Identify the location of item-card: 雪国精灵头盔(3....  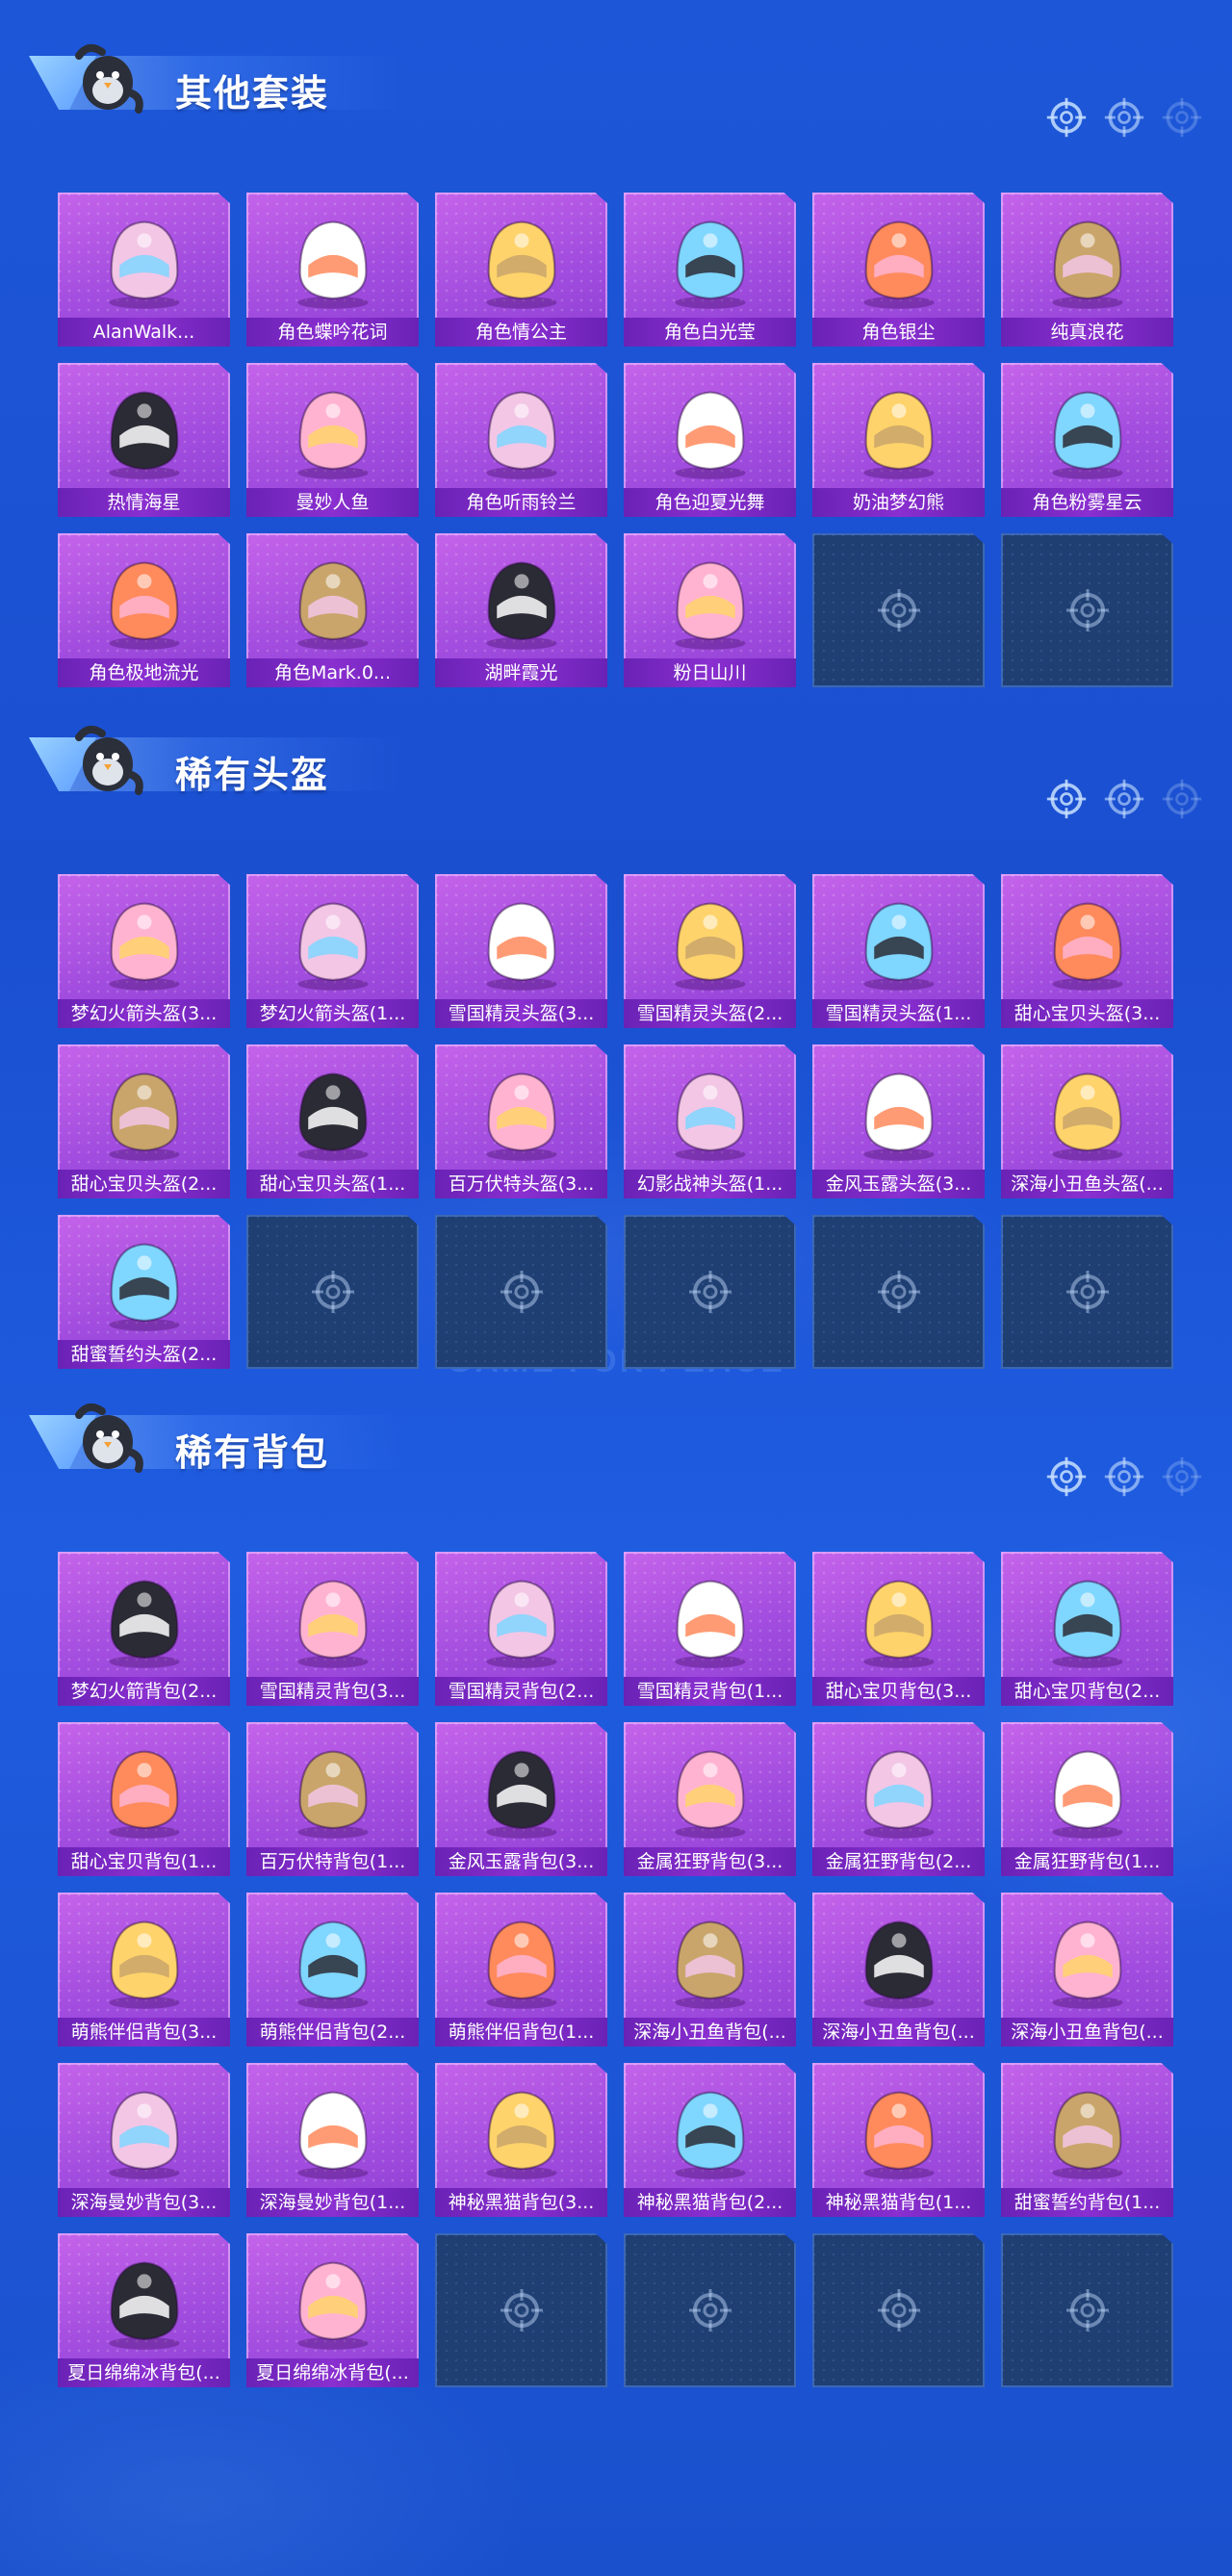
(521, 951).